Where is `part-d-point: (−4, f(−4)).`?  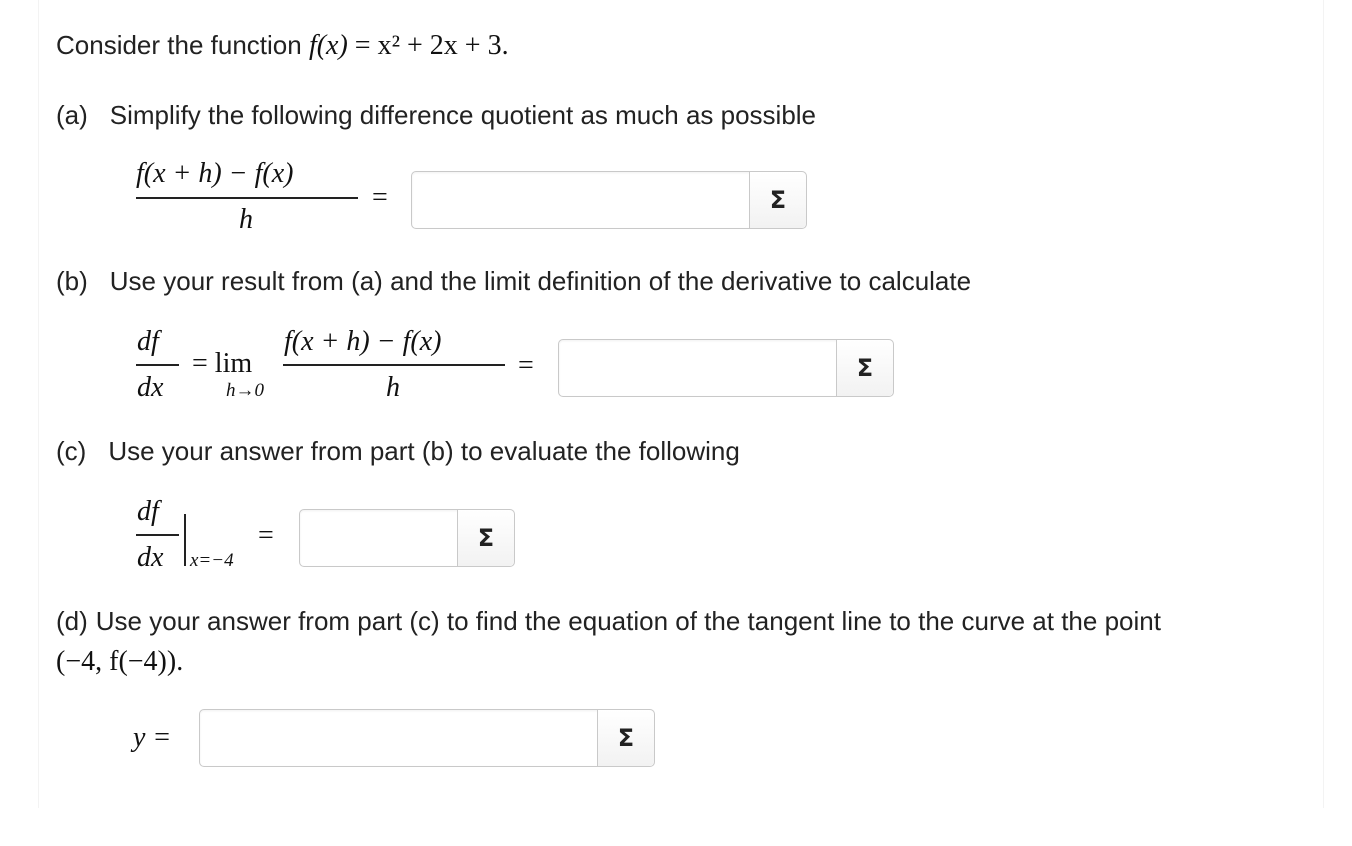 part-d-point: (−4, f(−4)). is located at coordinates (120, 661).